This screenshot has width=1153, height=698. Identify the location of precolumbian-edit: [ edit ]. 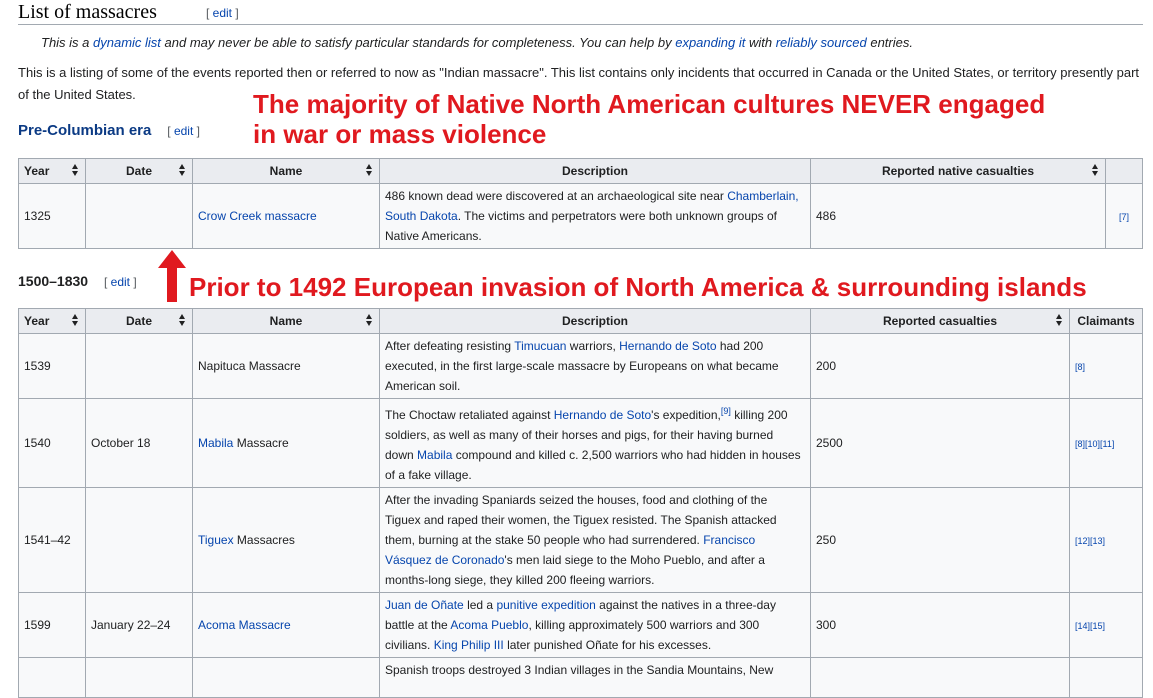
(183, 131).